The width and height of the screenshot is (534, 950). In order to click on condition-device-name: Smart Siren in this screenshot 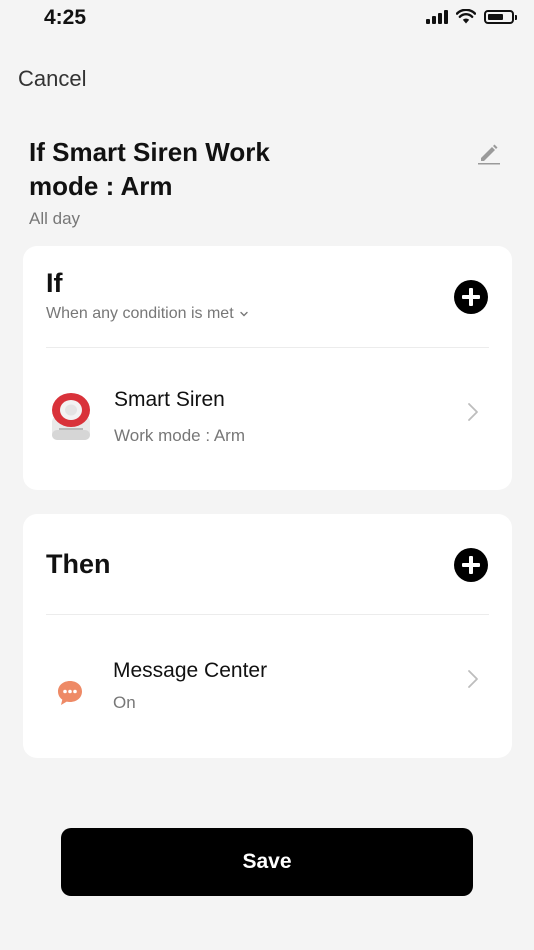, I will do `click(169, 399)`.